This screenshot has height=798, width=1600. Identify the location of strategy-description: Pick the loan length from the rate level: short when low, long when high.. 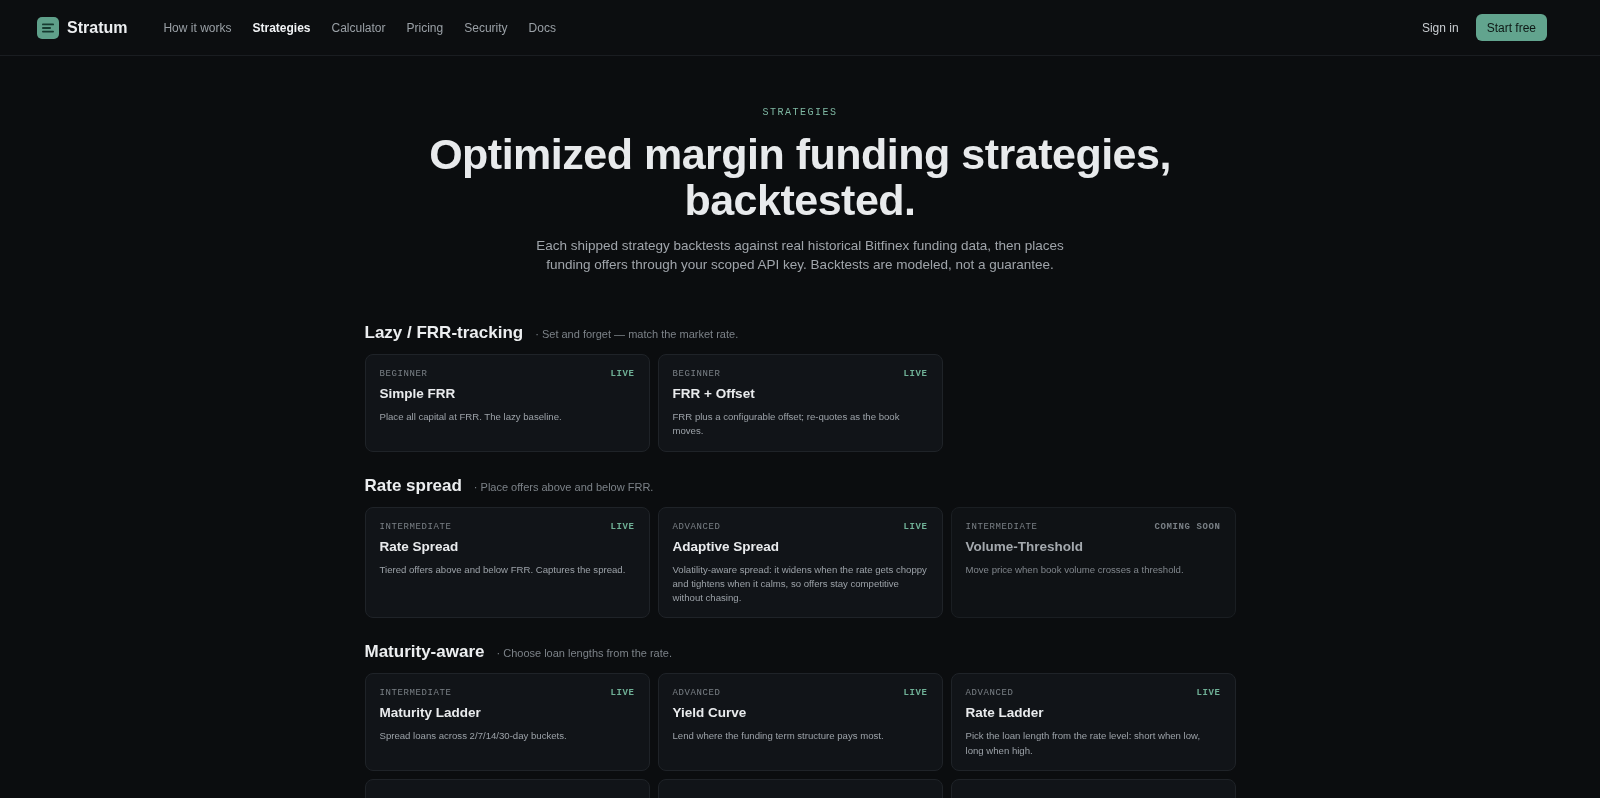
(1083, 743).